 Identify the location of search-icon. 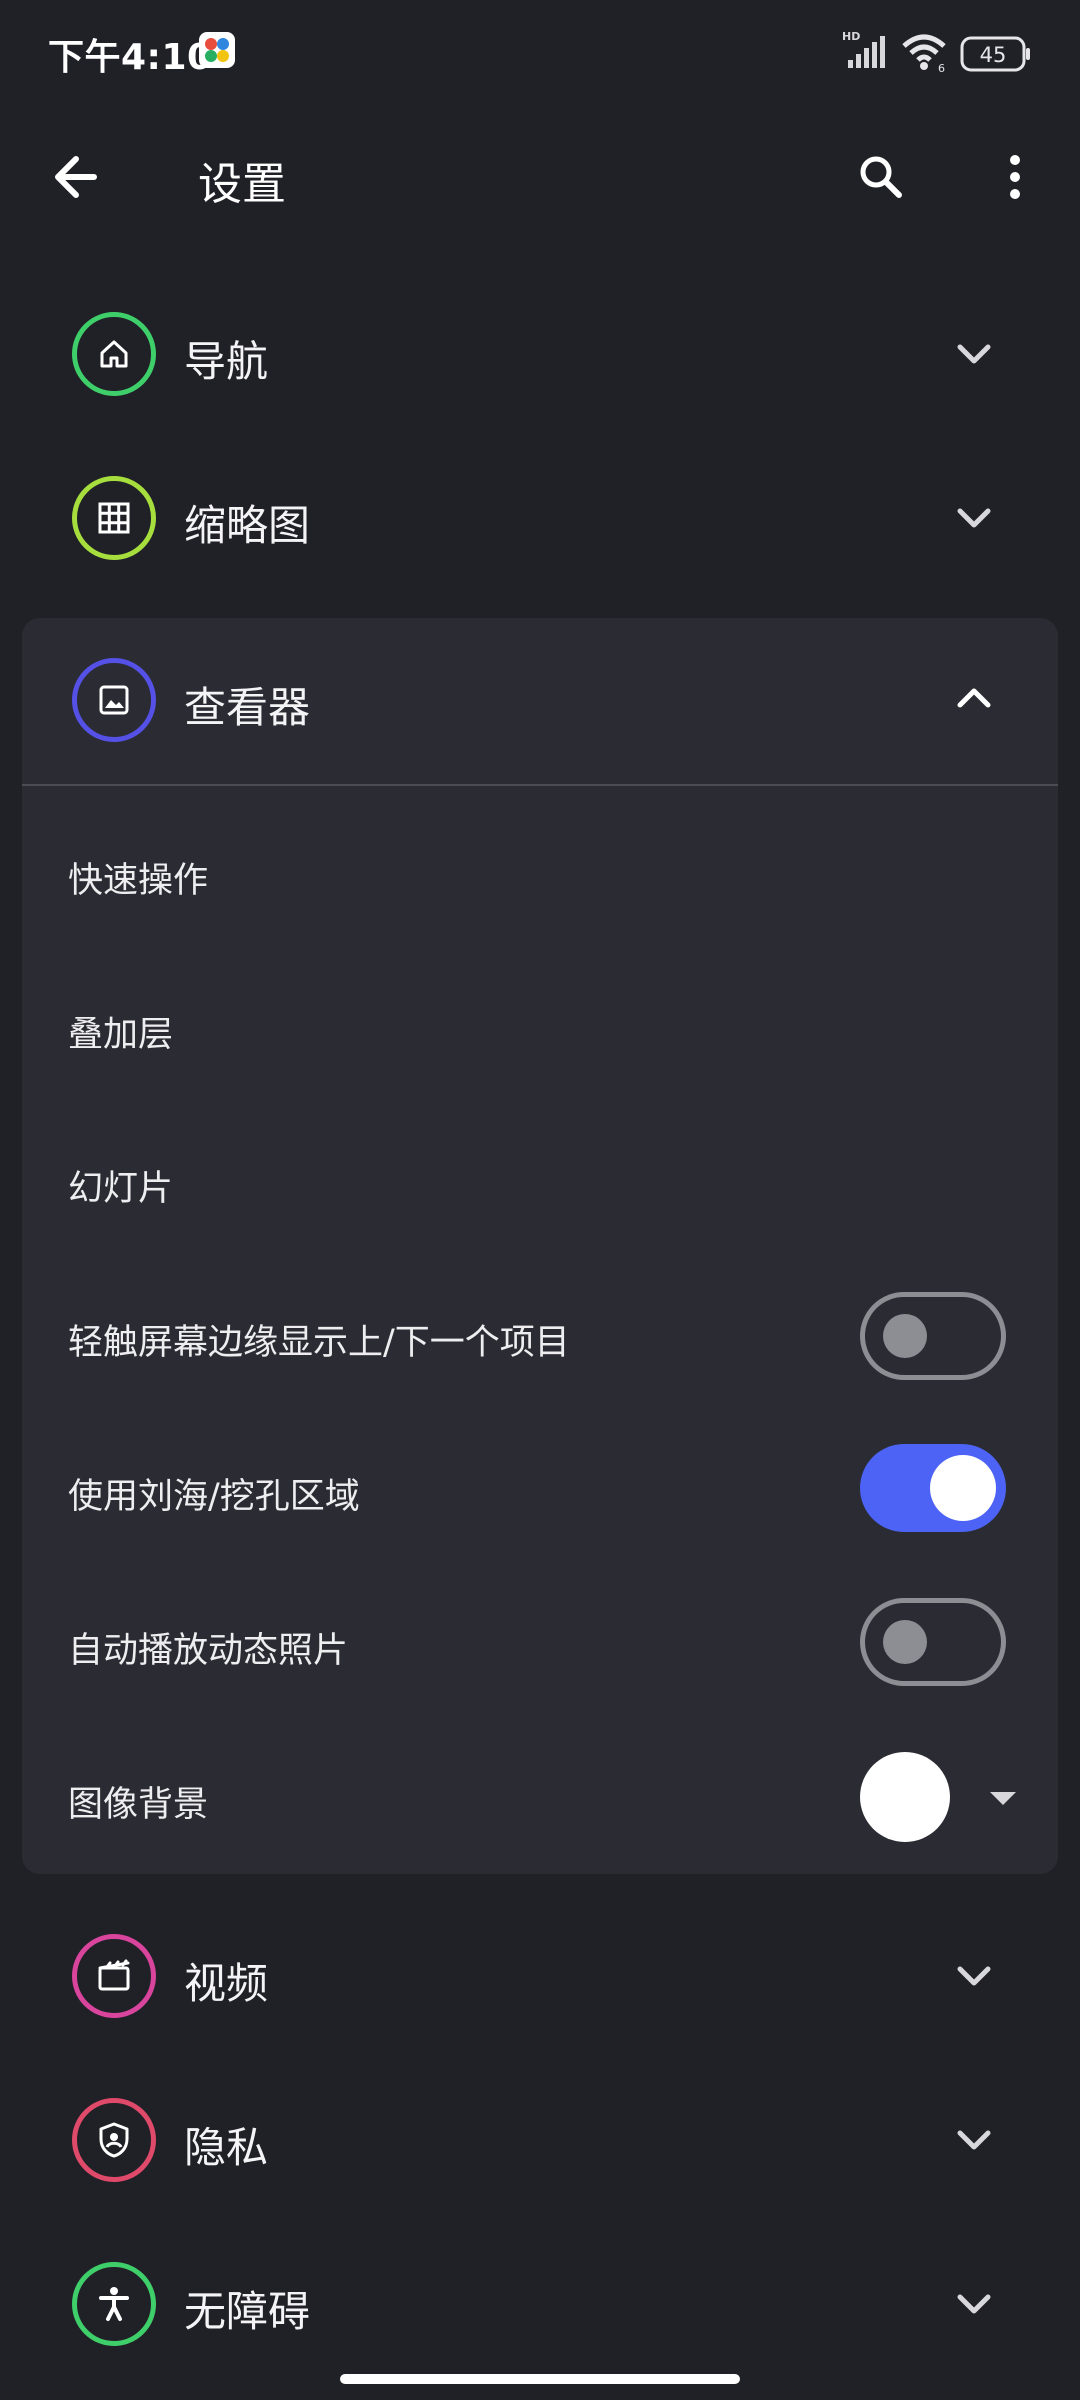
(881, 177).